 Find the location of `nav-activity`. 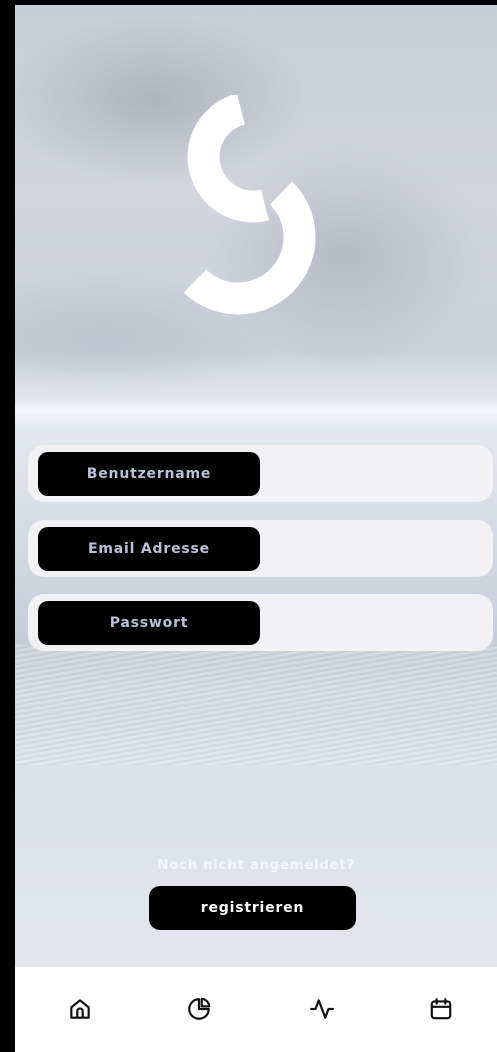

nav-activity is located at coordinates (322, 1009).